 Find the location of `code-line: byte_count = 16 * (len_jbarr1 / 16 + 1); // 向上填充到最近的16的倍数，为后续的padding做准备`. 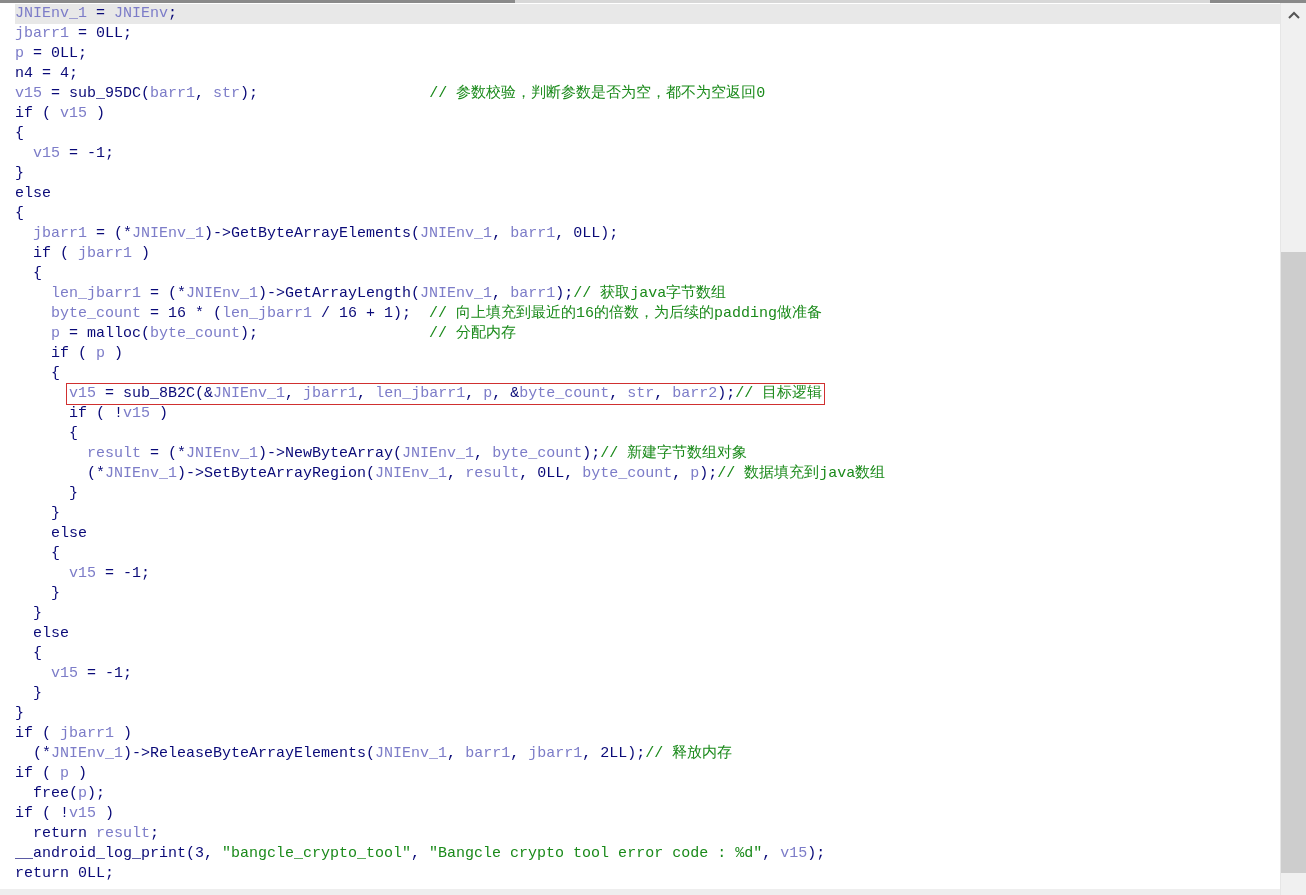

code-line: byte_count = 16 * (len_jbarr1 / 16 + 1); // 向上填充到最近的16的倍数，为后续的padding做准备 is located at coordinates (437, 314).